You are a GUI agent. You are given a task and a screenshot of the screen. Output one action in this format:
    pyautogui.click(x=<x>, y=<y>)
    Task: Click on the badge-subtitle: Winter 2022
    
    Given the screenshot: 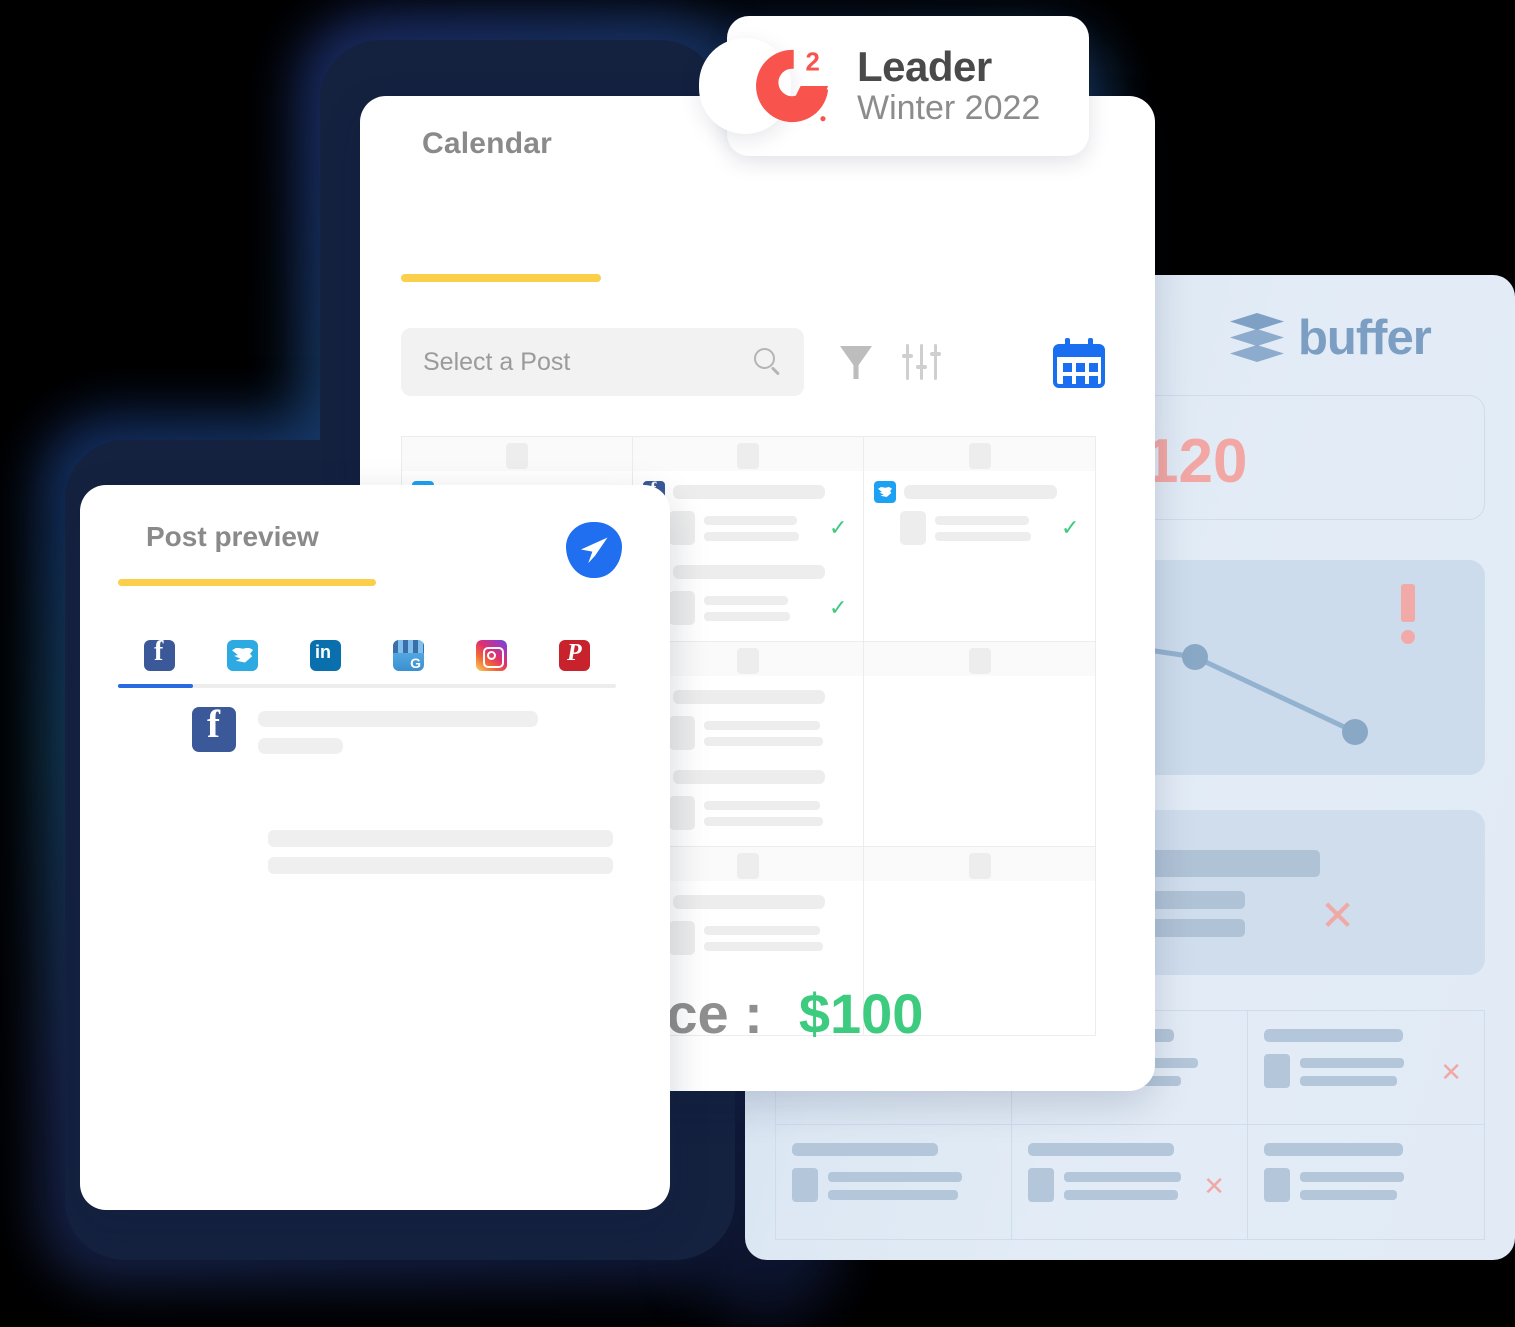 What is the action you would take?
    pyautogui.click(x=949, y=108)
    